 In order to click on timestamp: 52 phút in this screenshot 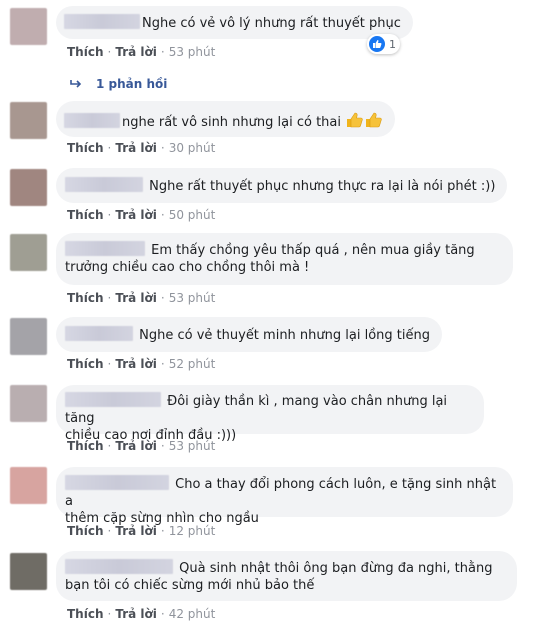, I will do `click(192, 364)`.